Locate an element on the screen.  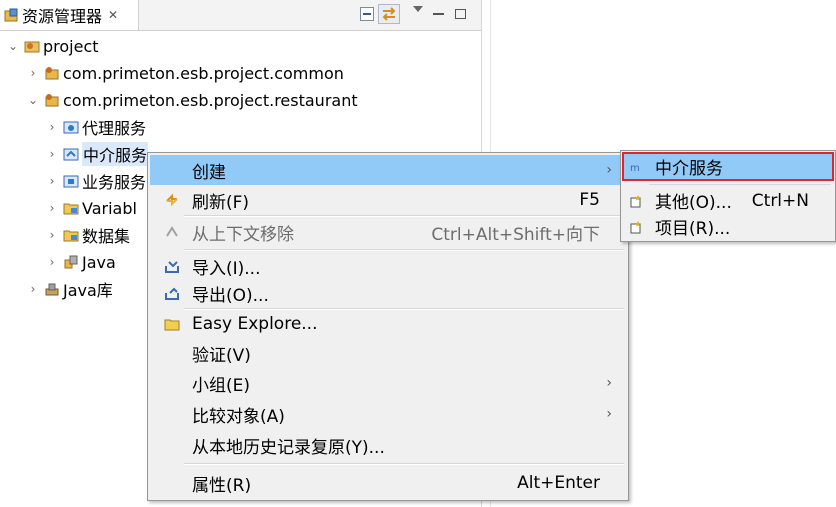
tree-item-java: › Java is located at coordinates (80, 262).